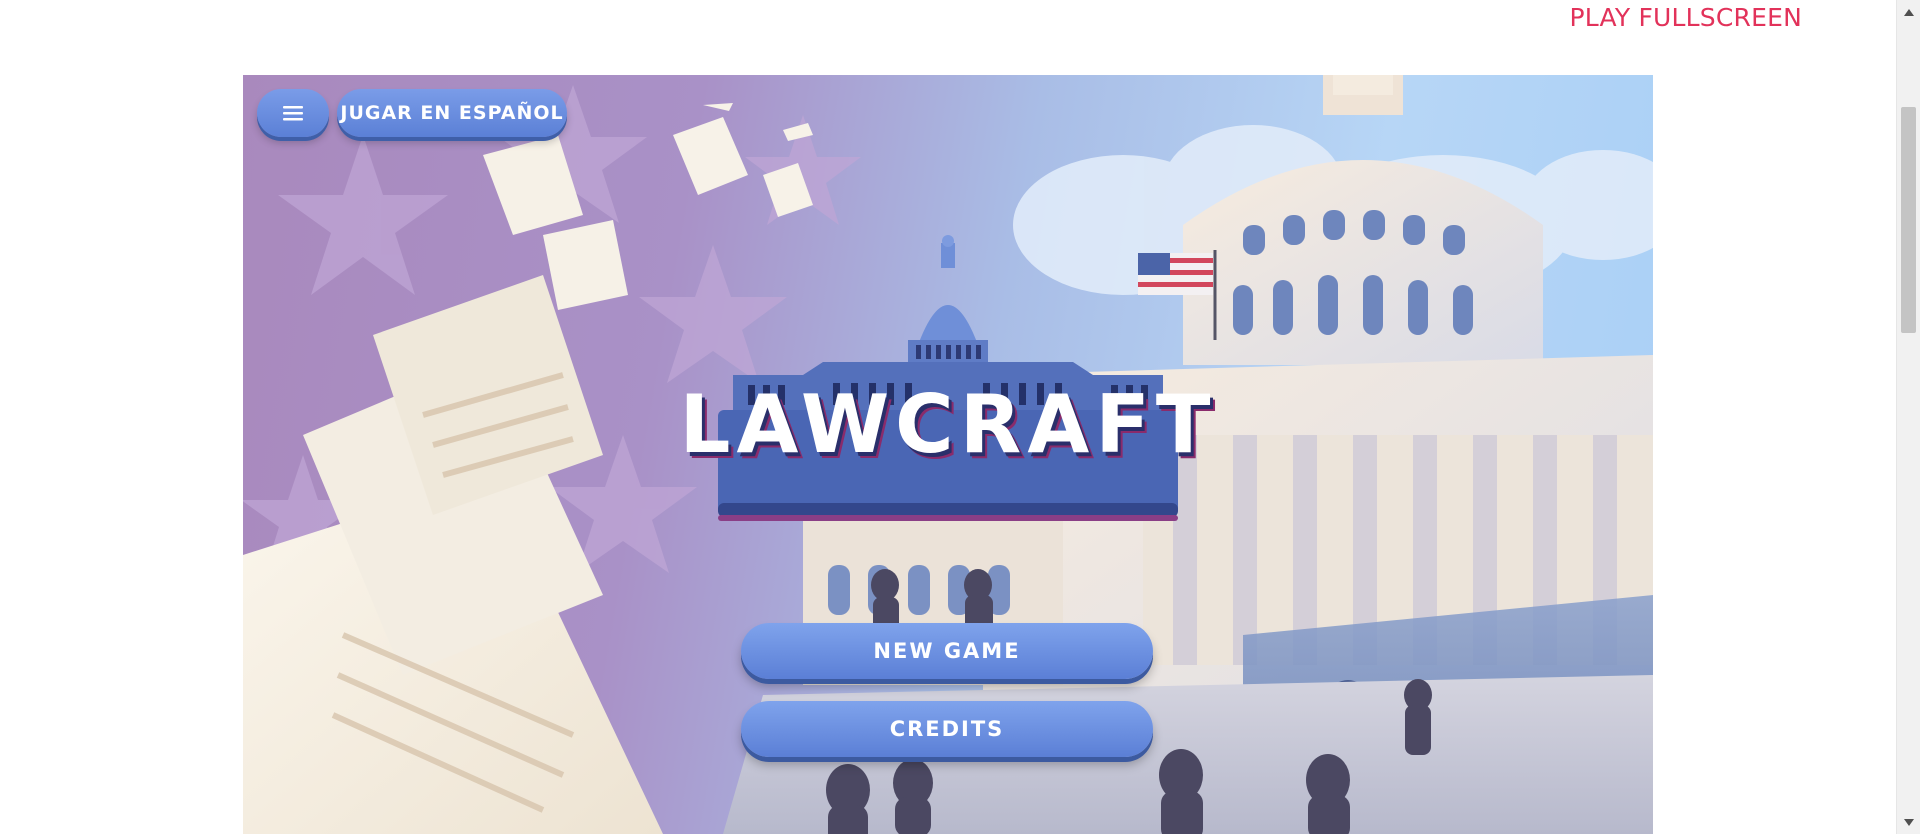  I want to click on scroll-down-arrow-icon, so click(1908, 822).